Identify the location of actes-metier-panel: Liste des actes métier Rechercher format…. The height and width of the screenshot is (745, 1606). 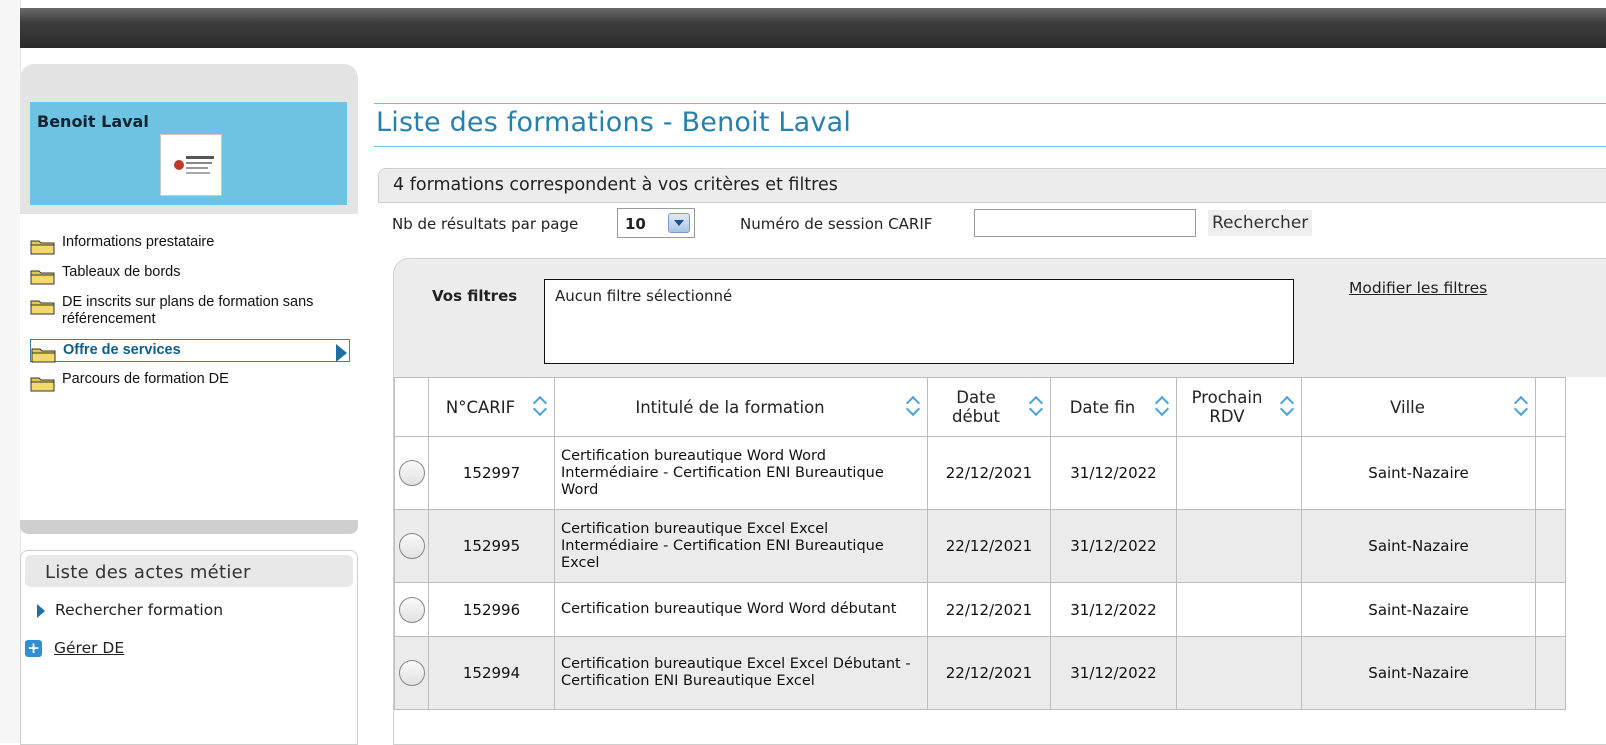
(189, 647).